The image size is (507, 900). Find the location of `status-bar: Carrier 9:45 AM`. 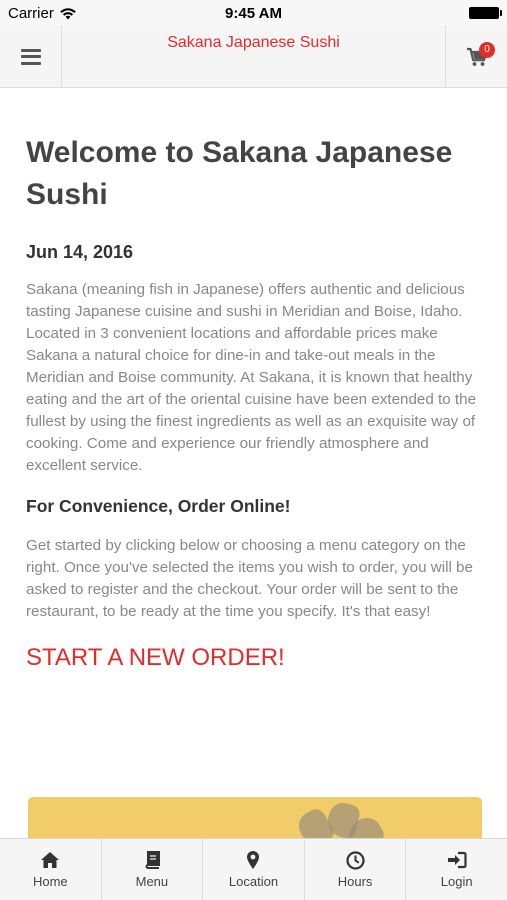

status-bar: Carrier 9:45 AM is located at coordinates (253, 13).